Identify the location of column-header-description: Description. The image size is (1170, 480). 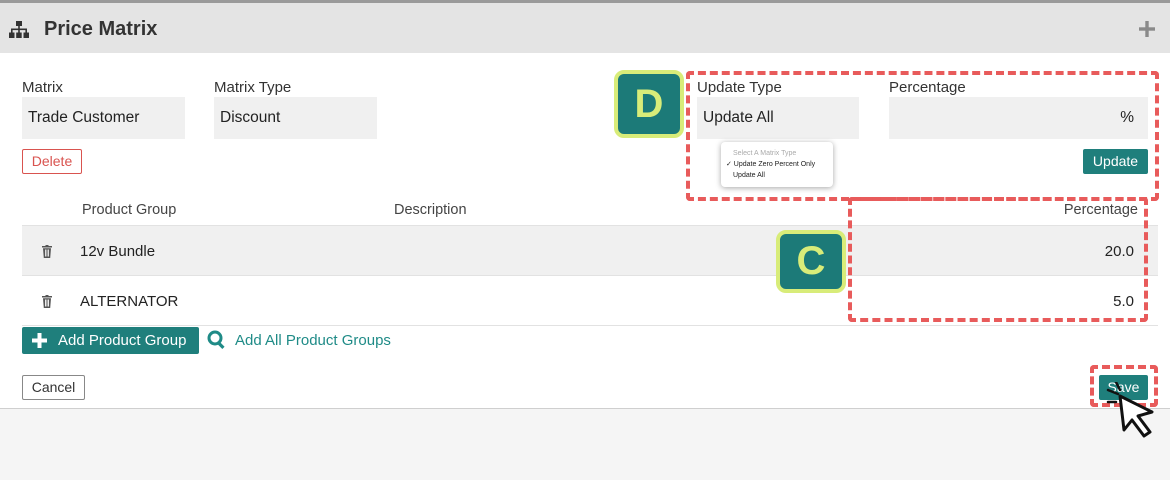
(430, 210).